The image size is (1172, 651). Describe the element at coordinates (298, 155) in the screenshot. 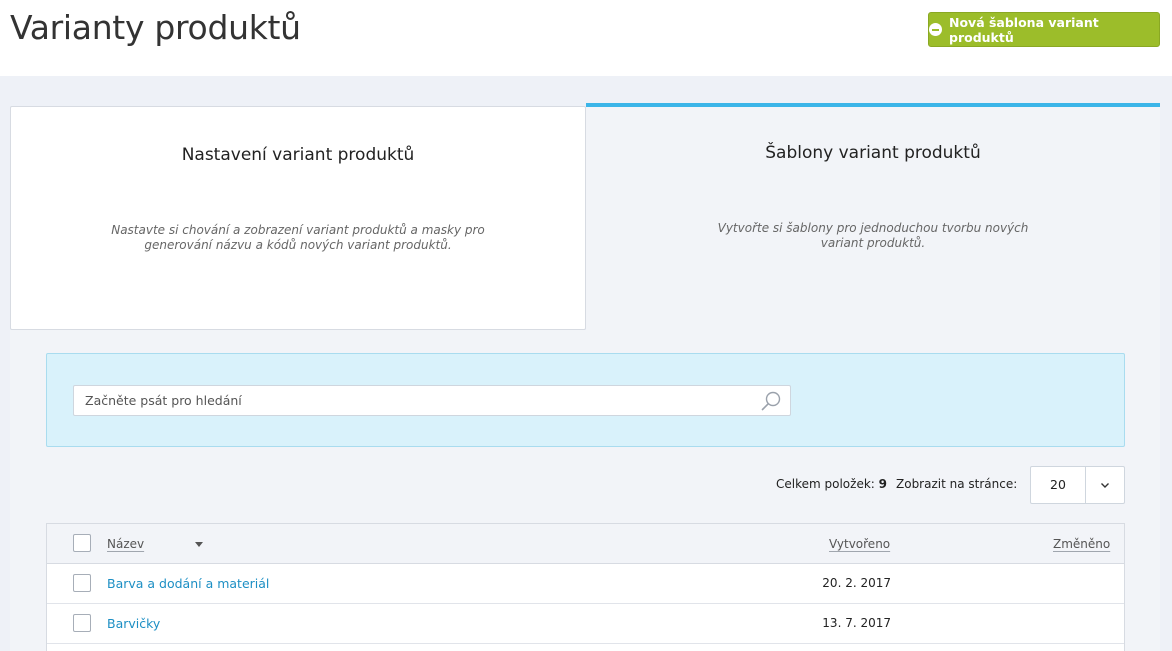

I see `tab-variant-settings-title: Nastavení variant produktů` at that location.